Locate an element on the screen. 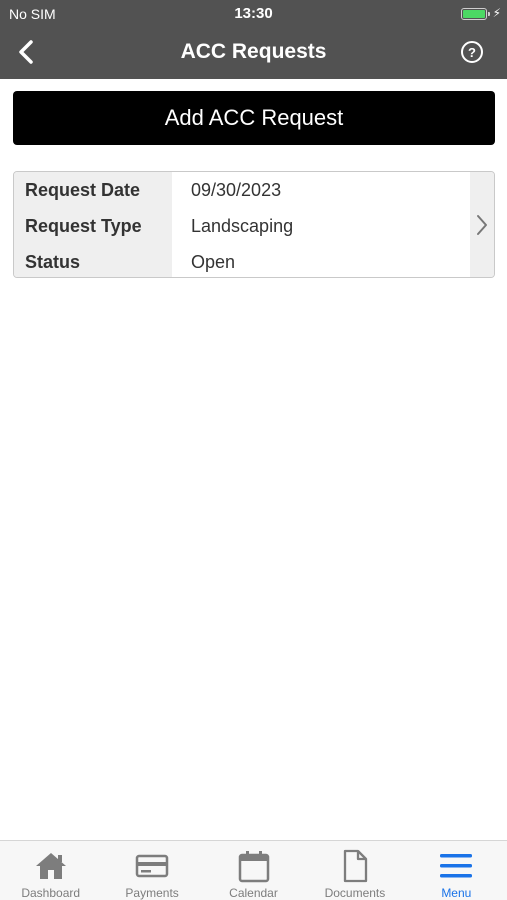 This screenshot has height=900, width=507. page-title: ACC Requests is located at coordinates (253, 51).